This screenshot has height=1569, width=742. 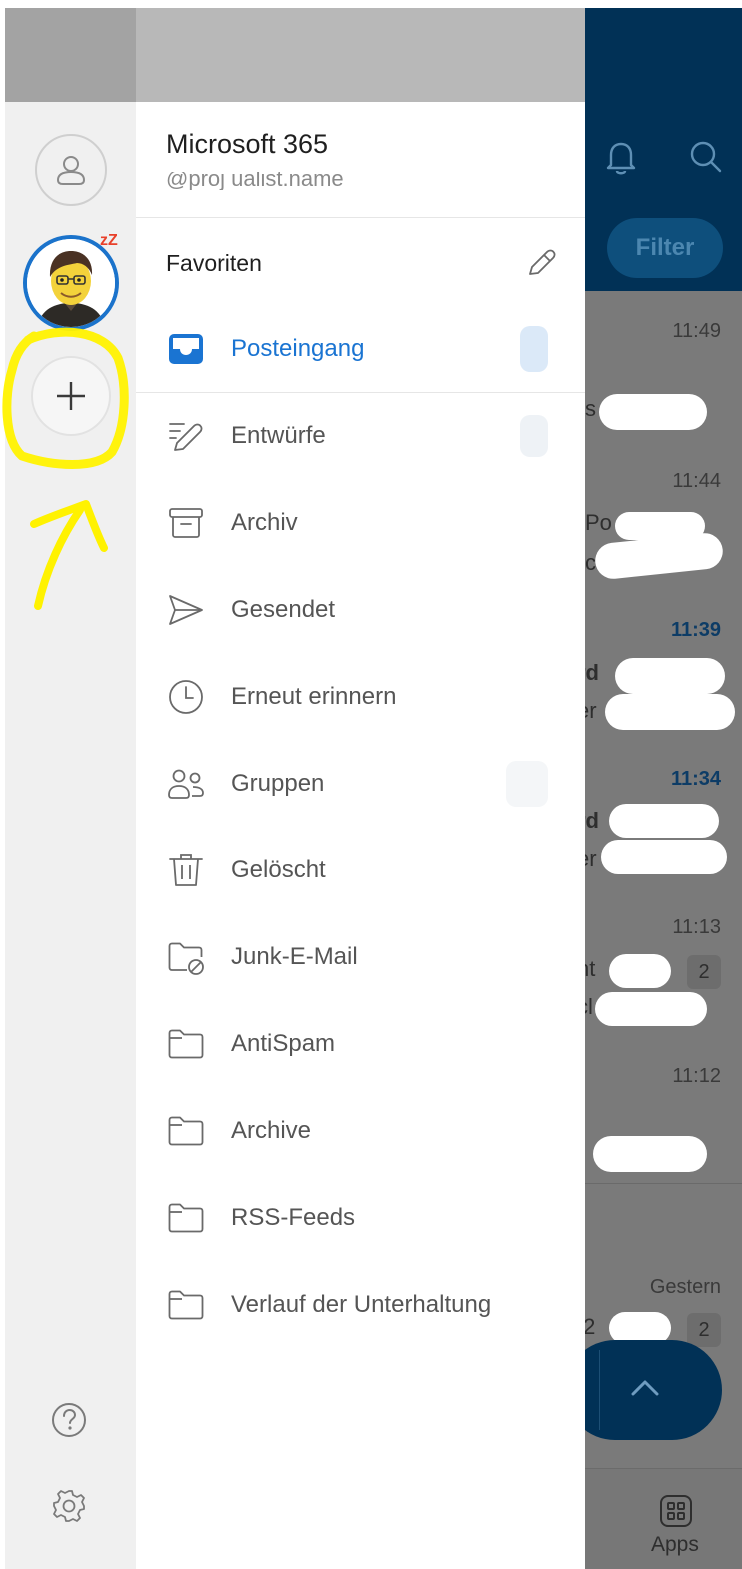 What do you see at coordinates (534, 349) in the screenshot?
I see `unread-count-badge` at bounding box center [534, 349].